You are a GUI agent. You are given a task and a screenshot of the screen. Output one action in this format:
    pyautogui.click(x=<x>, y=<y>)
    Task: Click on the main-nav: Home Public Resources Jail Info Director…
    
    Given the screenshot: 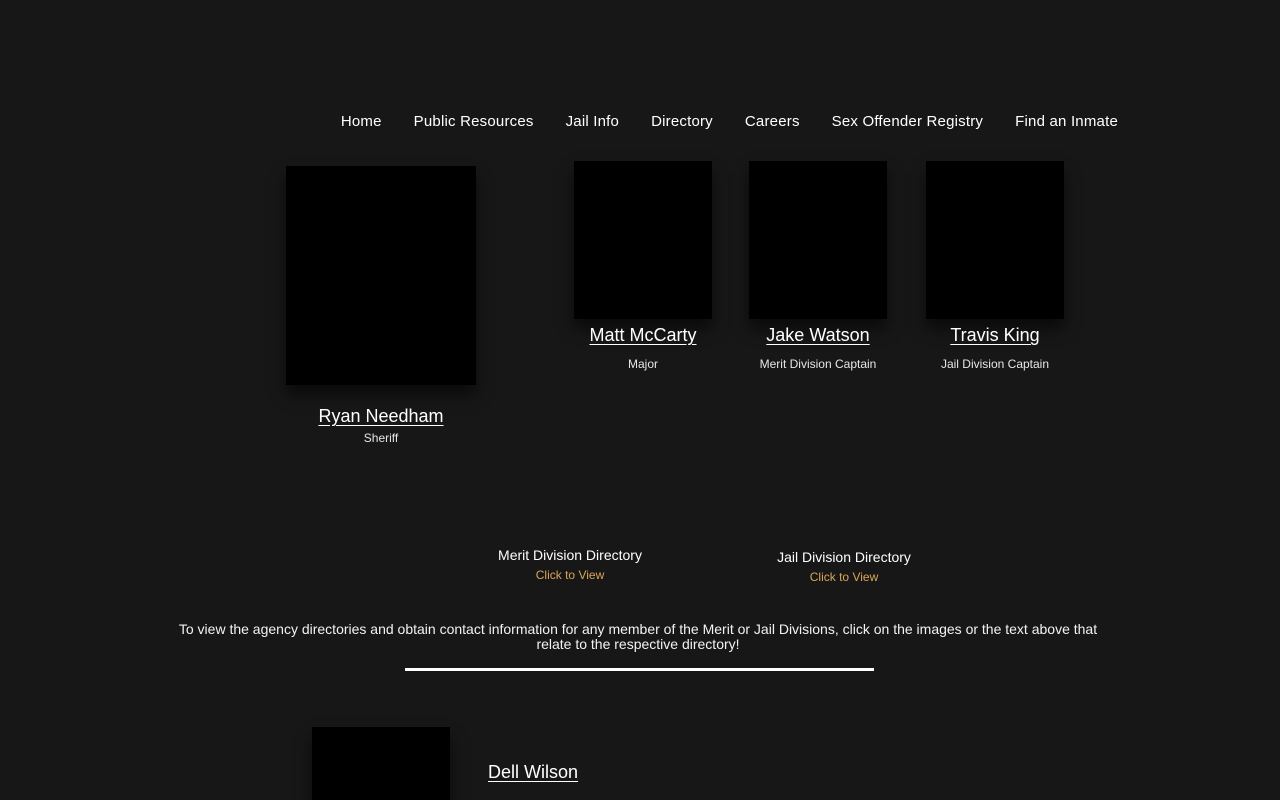 What is the action you would take?
    pyautogui.click(x=729, y=121)
    